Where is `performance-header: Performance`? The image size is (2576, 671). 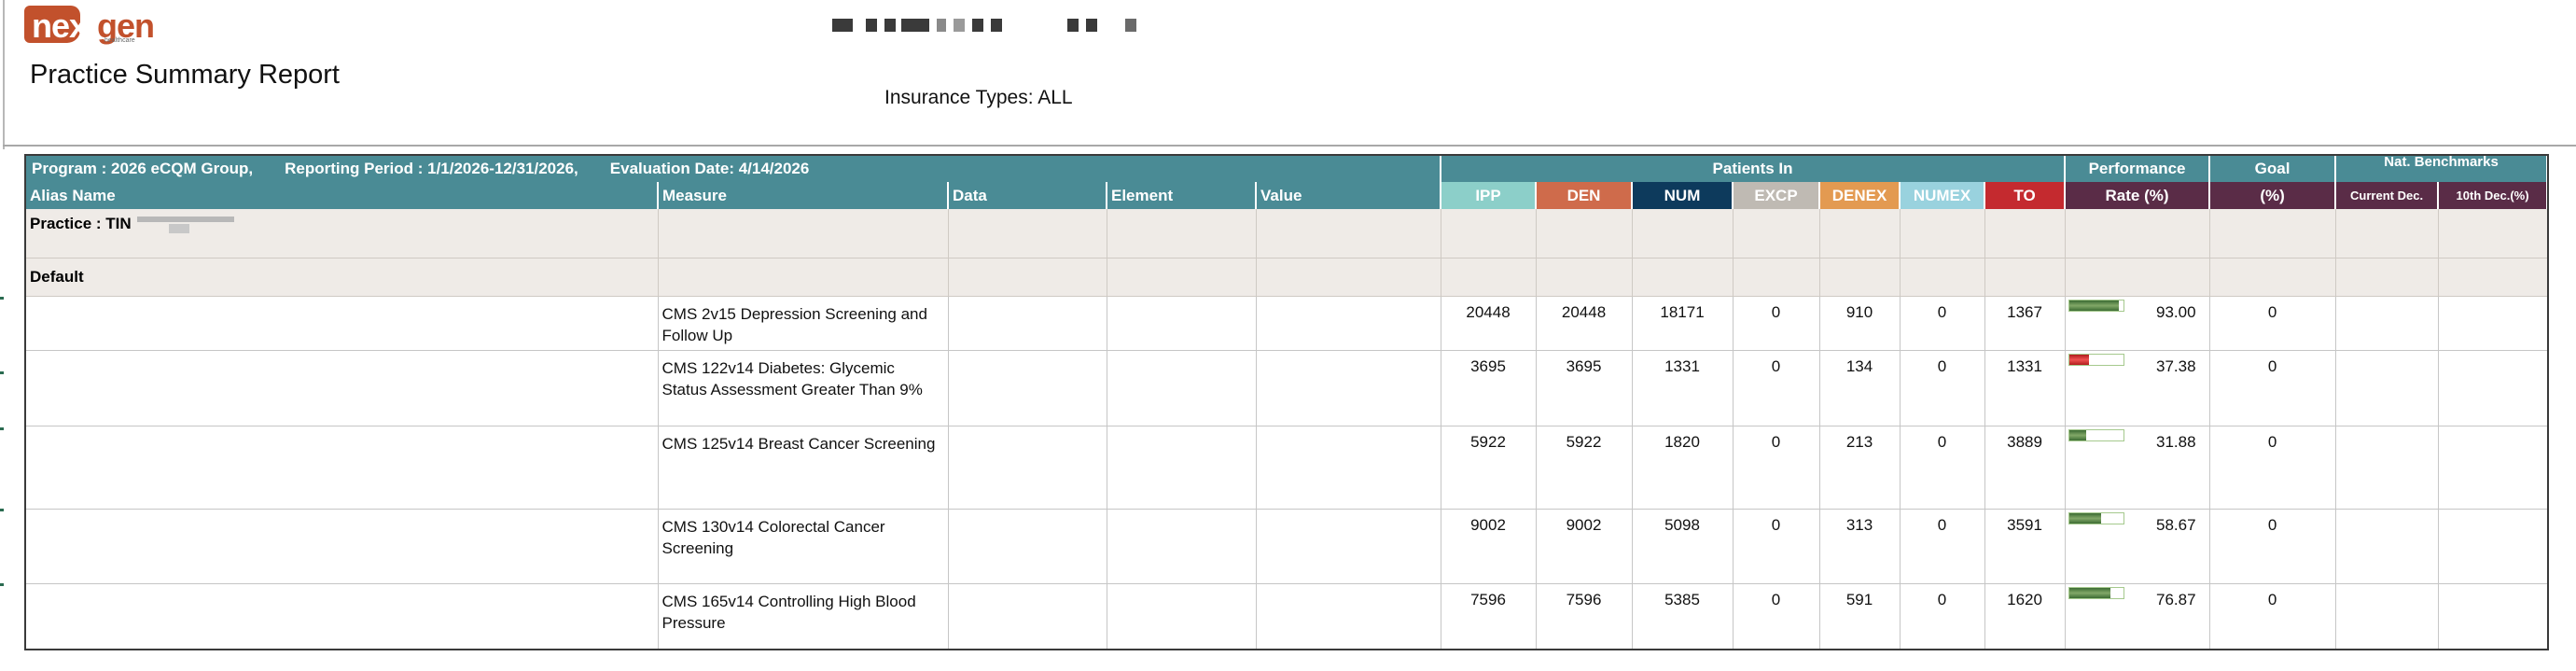 performance-header: Performance is located at coordinates (2138, 169).